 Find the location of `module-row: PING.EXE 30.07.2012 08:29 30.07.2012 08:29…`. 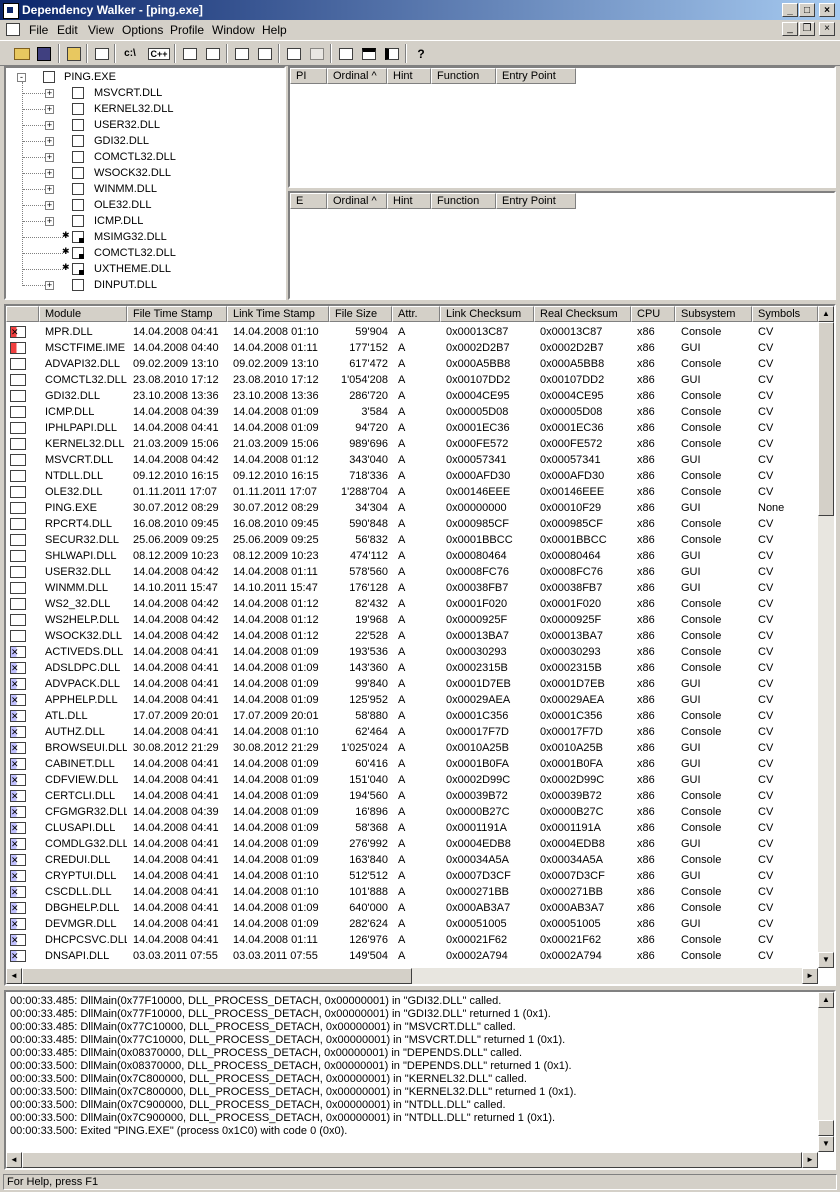

module-row: PING.EXE 30.07.2012 08:29 30.07.2012 08:29… is located at coordinates (412, 508).